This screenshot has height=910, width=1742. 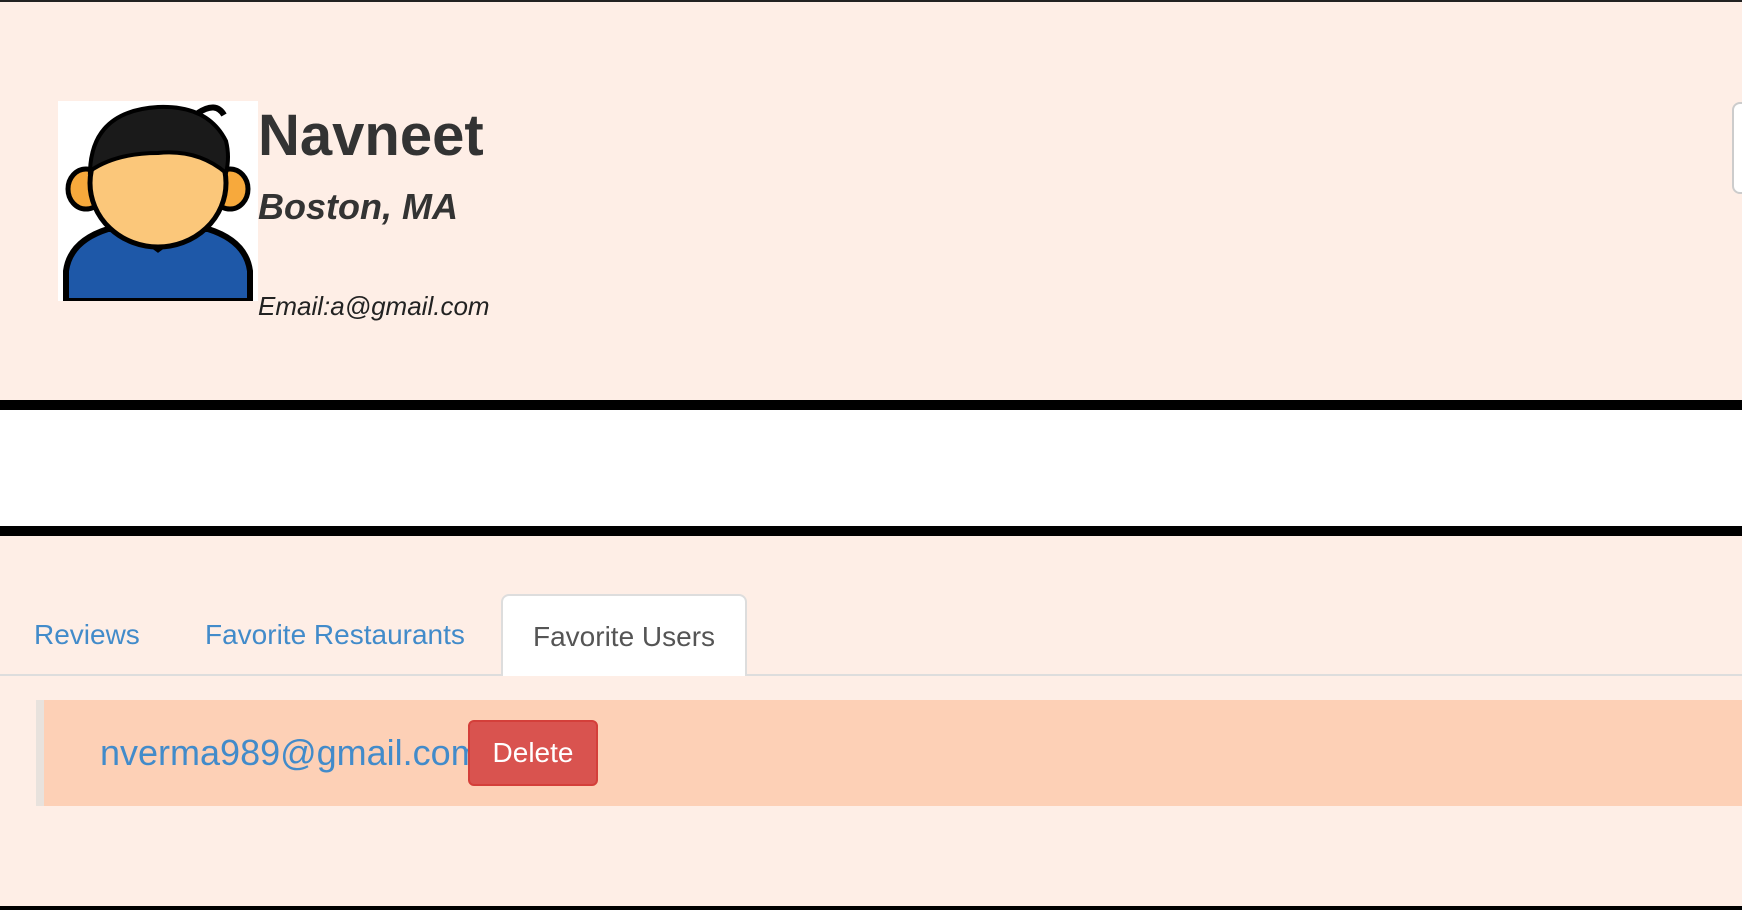 I want to click on profile-name: Navneet, so click(x=371, y=135).